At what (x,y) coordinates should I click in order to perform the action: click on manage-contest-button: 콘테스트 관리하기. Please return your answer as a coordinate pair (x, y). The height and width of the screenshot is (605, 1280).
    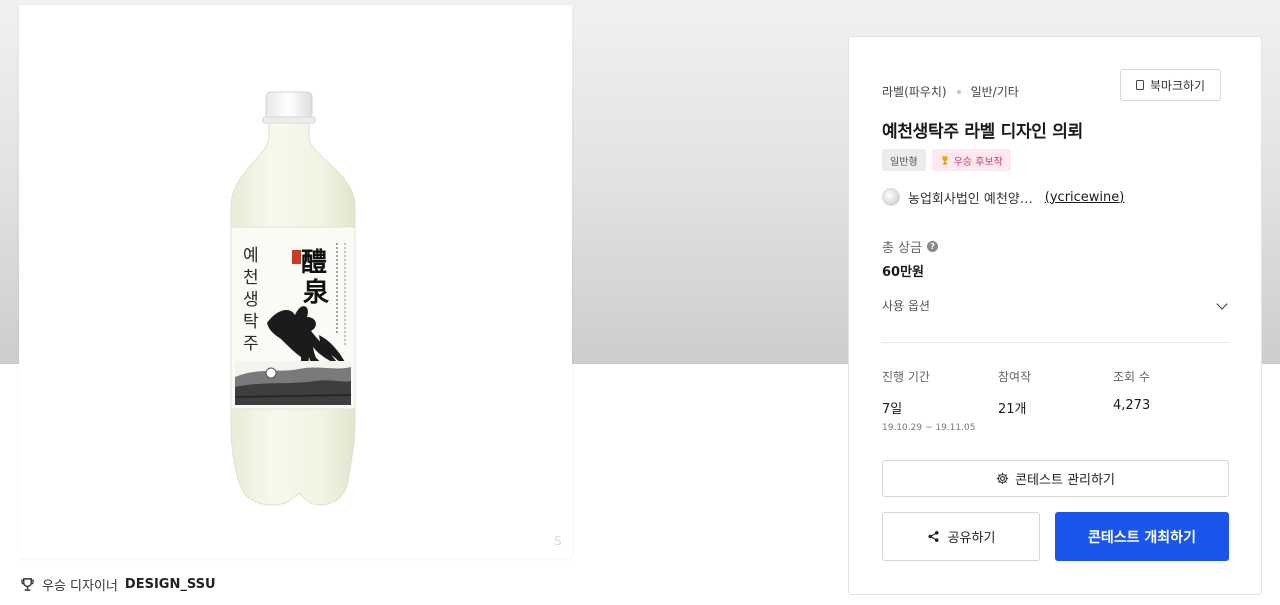
    Looking at the image, I should click on (1055, 478).